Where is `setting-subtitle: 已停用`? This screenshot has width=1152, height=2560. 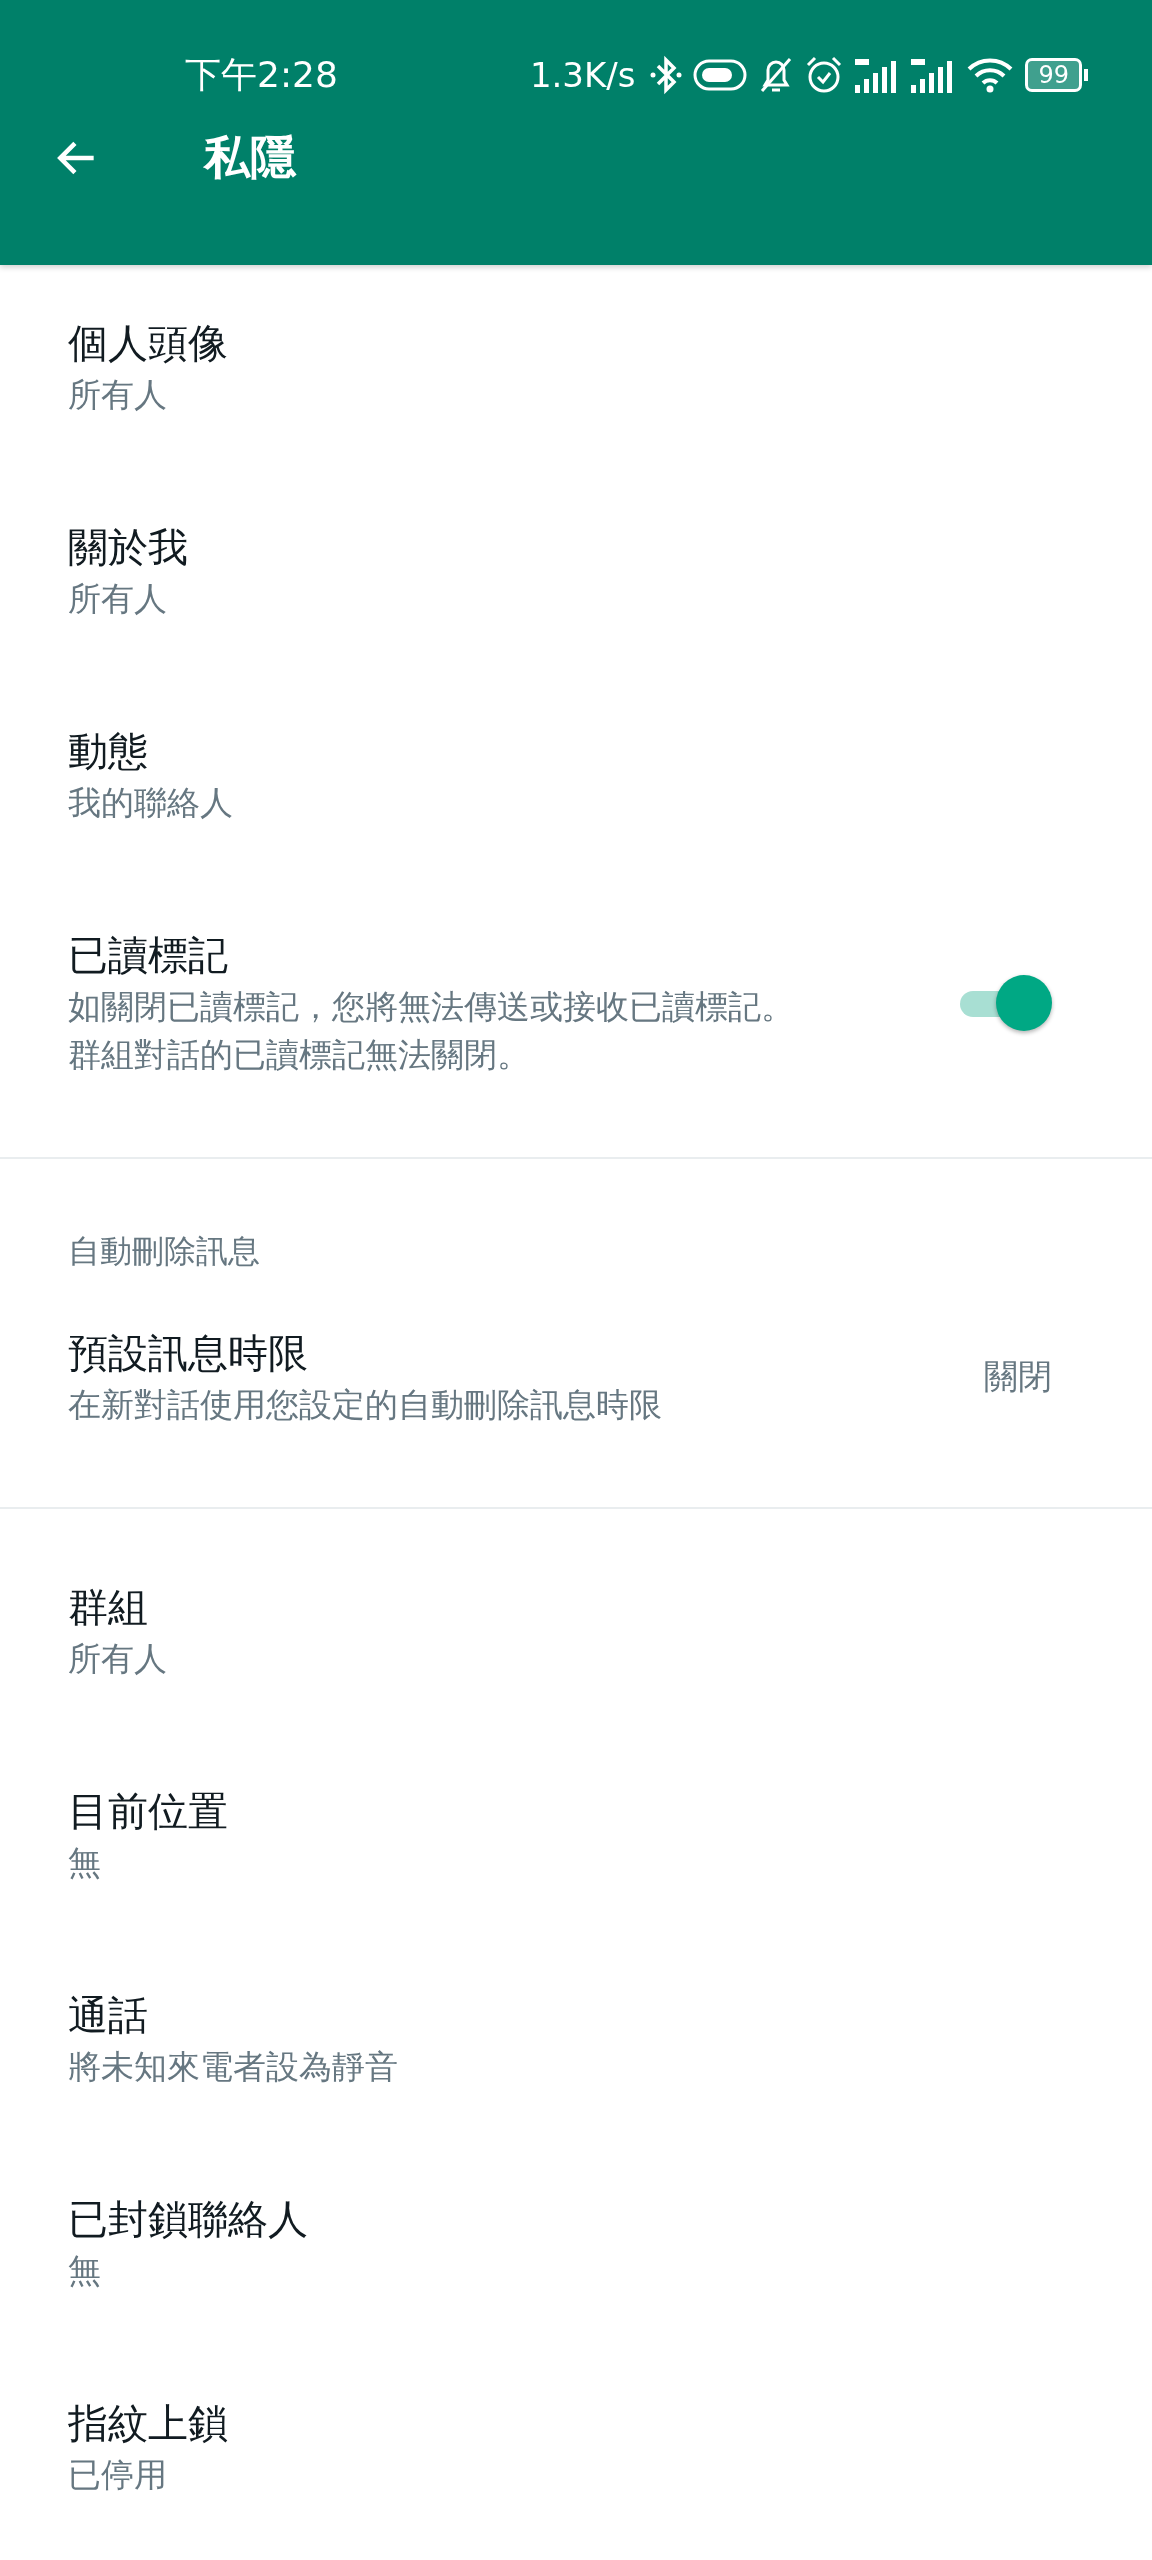 setting-subtitle: 已停用 is located at coordinates (118, 2475).